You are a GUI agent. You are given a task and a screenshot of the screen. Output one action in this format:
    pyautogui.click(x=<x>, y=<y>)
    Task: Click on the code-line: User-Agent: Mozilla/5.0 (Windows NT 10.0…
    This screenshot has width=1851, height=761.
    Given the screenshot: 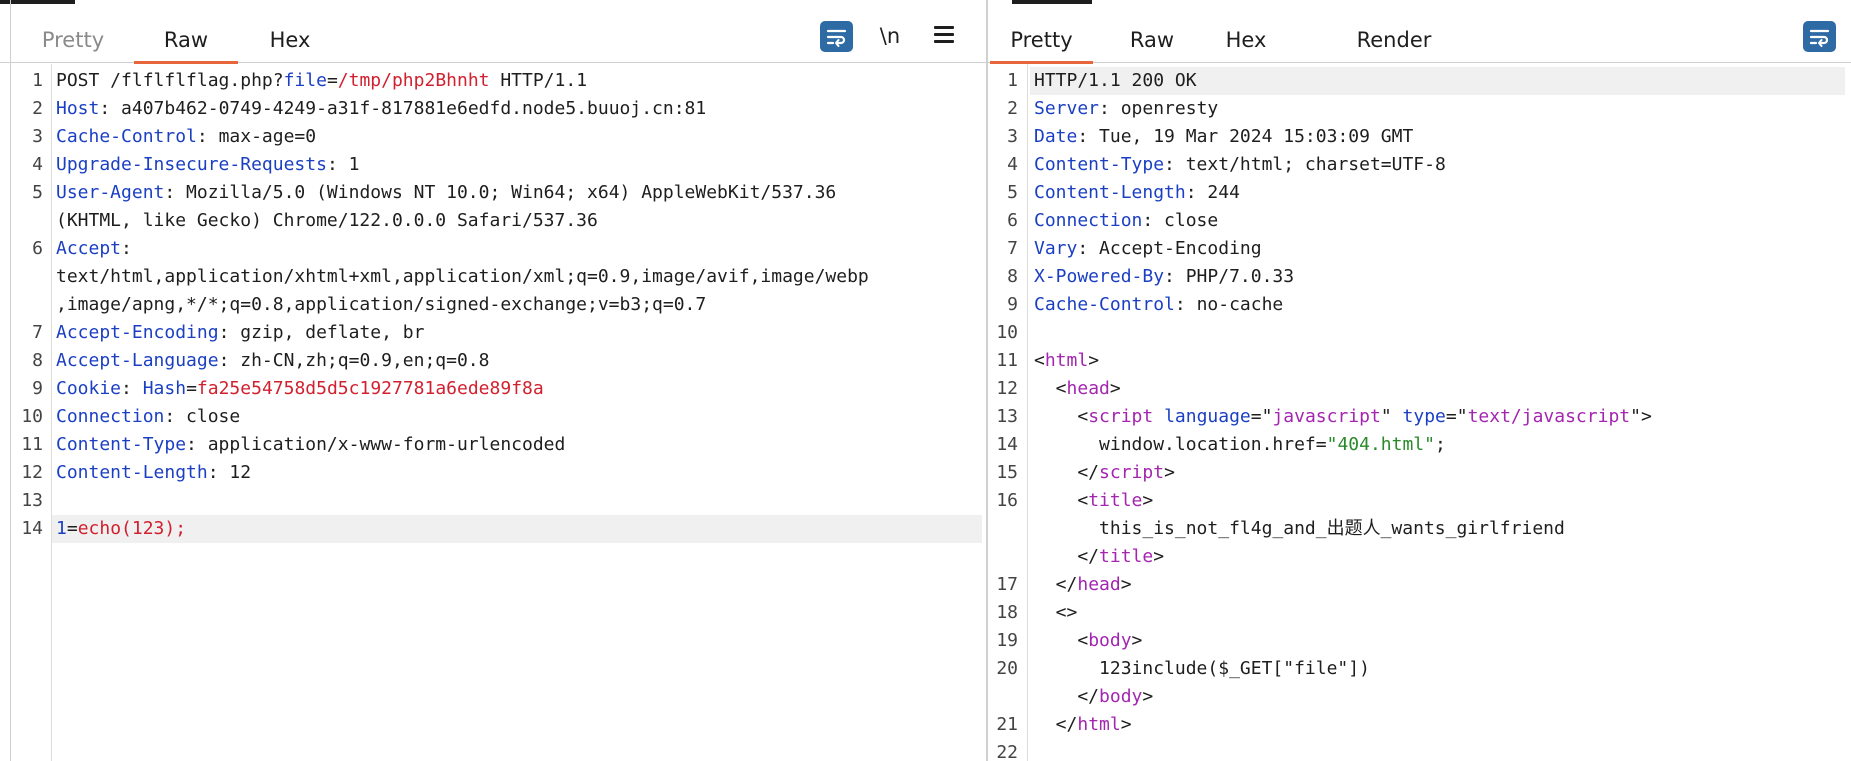 What is the action you would take?
    pyautogui.click(x=446, y=193)
    